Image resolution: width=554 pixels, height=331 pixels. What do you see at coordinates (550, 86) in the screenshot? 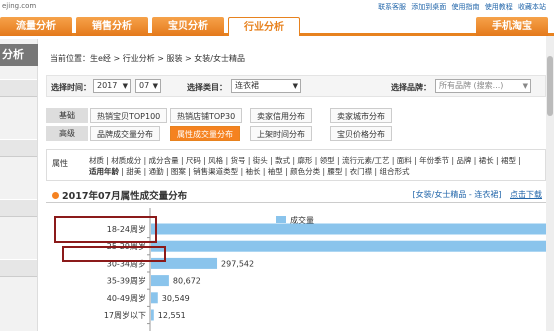
I see `scrollbar-thumb` at bounding box center [550, 86].